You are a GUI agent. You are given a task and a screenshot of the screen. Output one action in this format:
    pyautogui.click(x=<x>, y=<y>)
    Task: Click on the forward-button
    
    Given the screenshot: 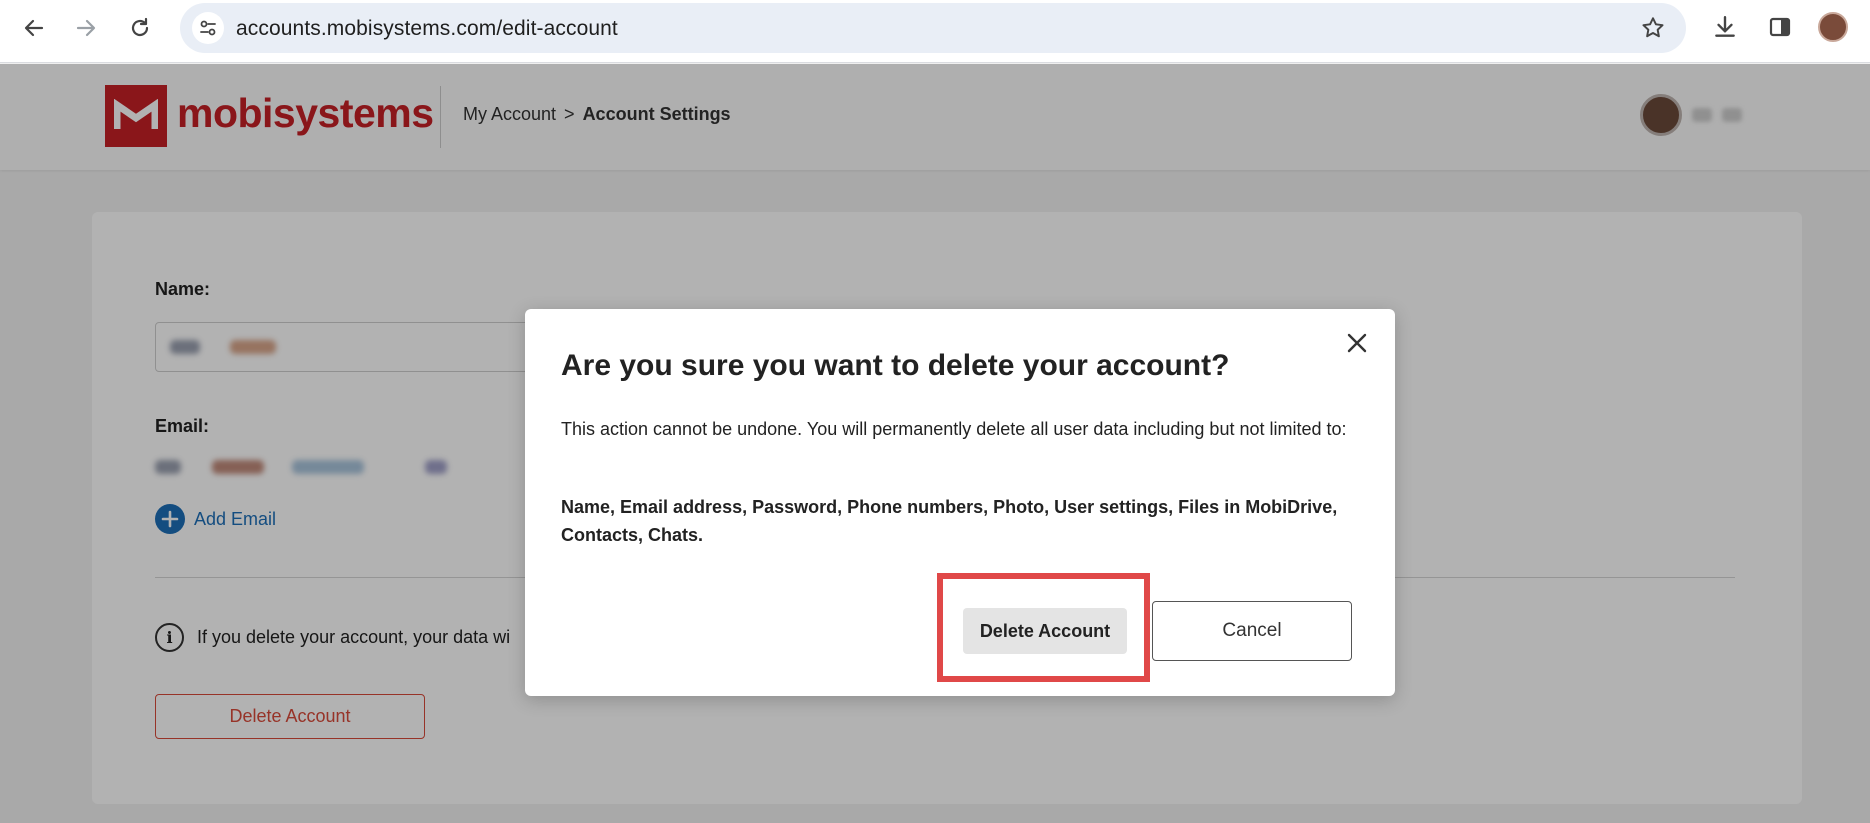 What is the action you would take?
    pyautogui.click(x=86, y=28)
    